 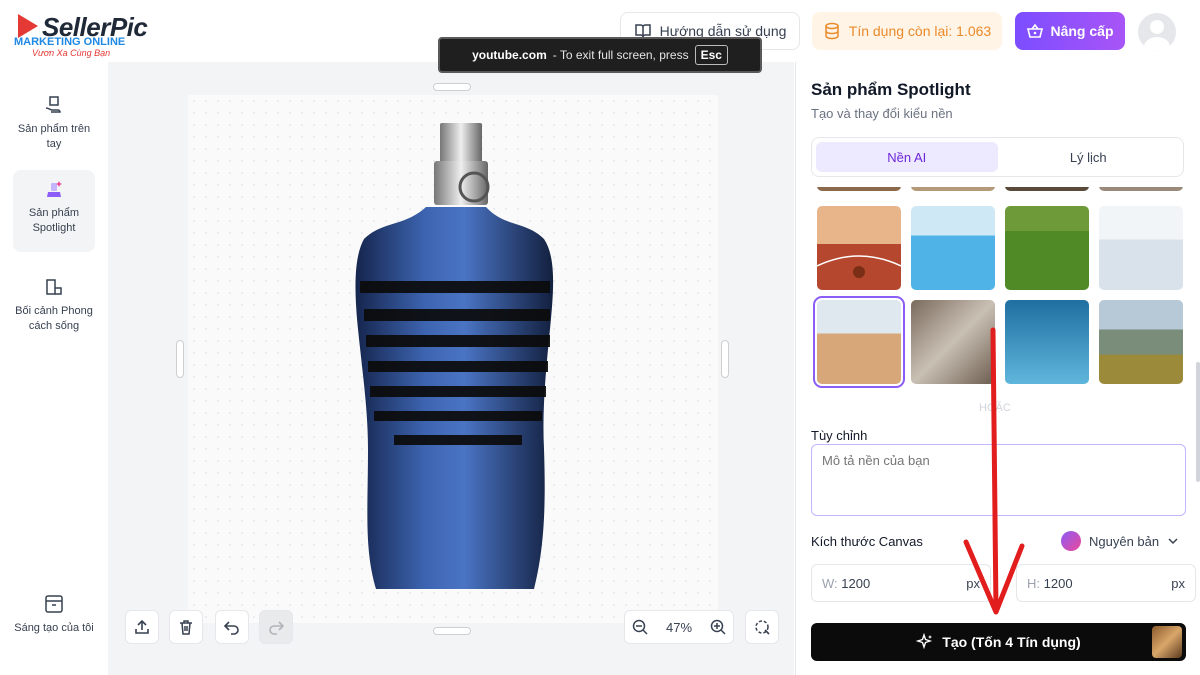 I want to click on crown-basket-icon, so click(x=1035, y=30).